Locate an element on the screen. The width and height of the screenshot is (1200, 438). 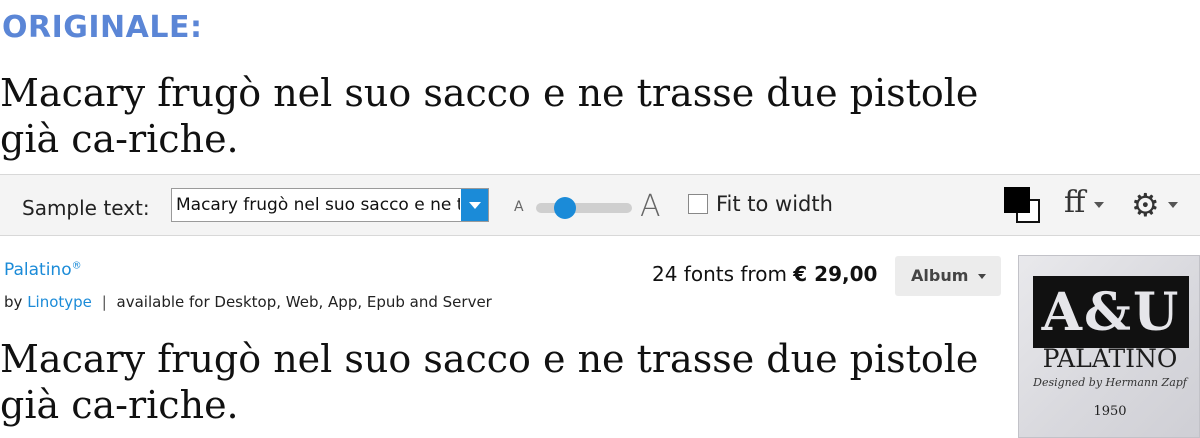
fit-to-width-label: Fit to width is located at coordinates (774, 204).